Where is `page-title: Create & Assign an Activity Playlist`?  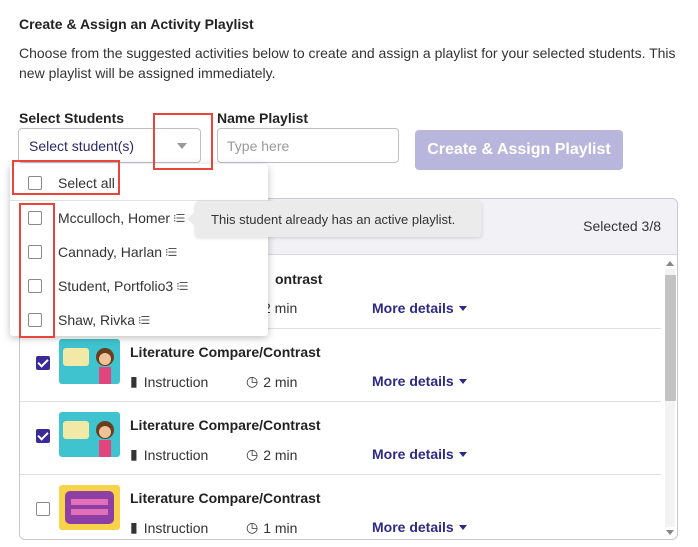 page-title: Create & Assign an Activity Playlist is located at coordinates (136, 24).